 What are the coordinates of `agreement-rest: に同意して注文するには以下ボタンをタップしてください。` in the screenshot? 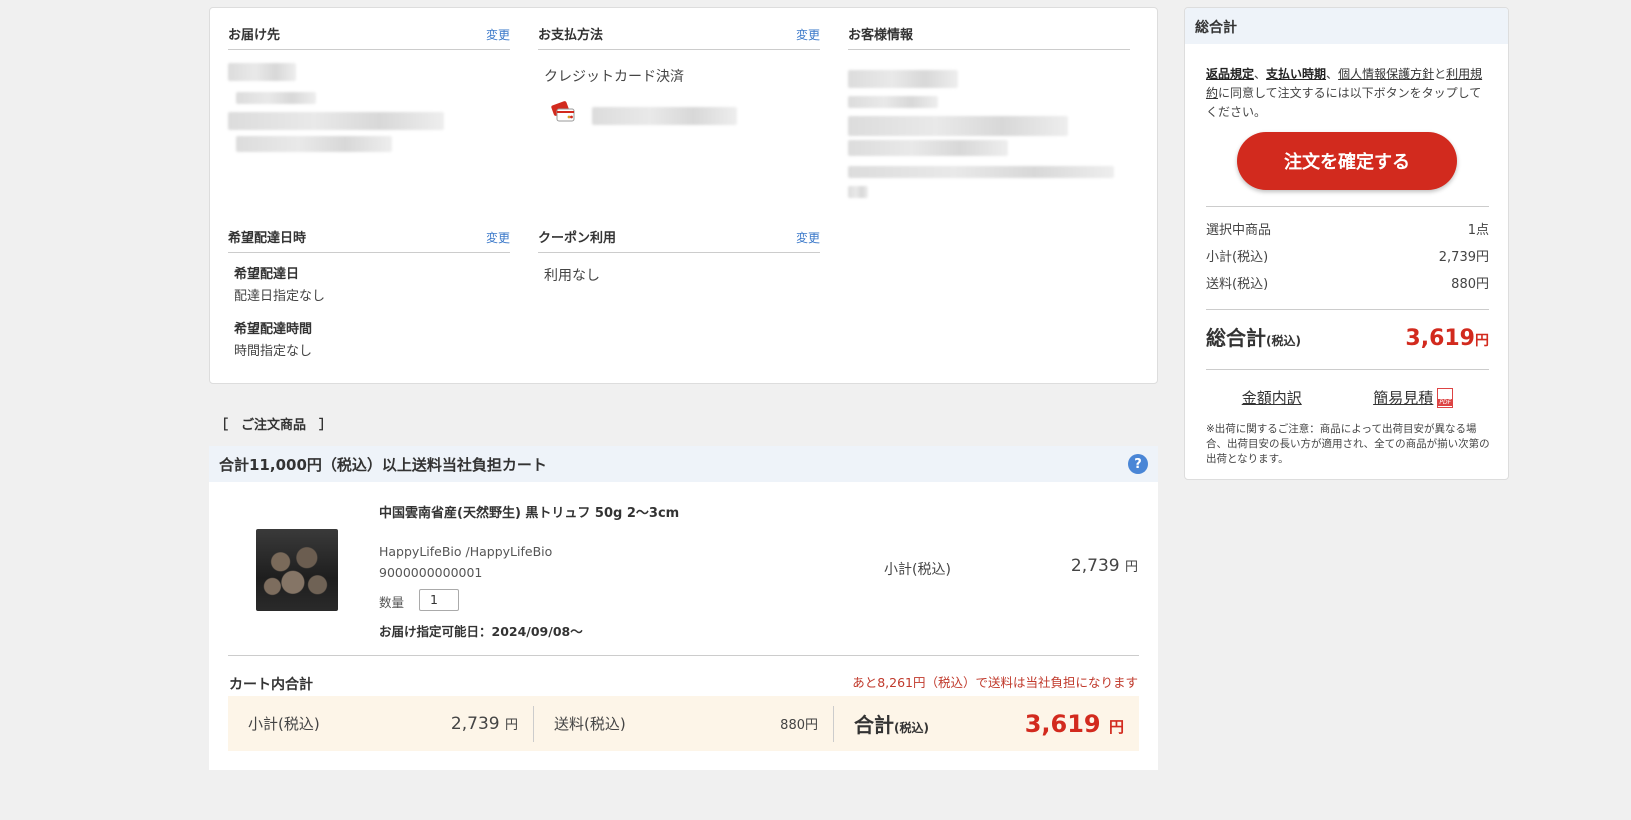 It's located at (1344, 102).